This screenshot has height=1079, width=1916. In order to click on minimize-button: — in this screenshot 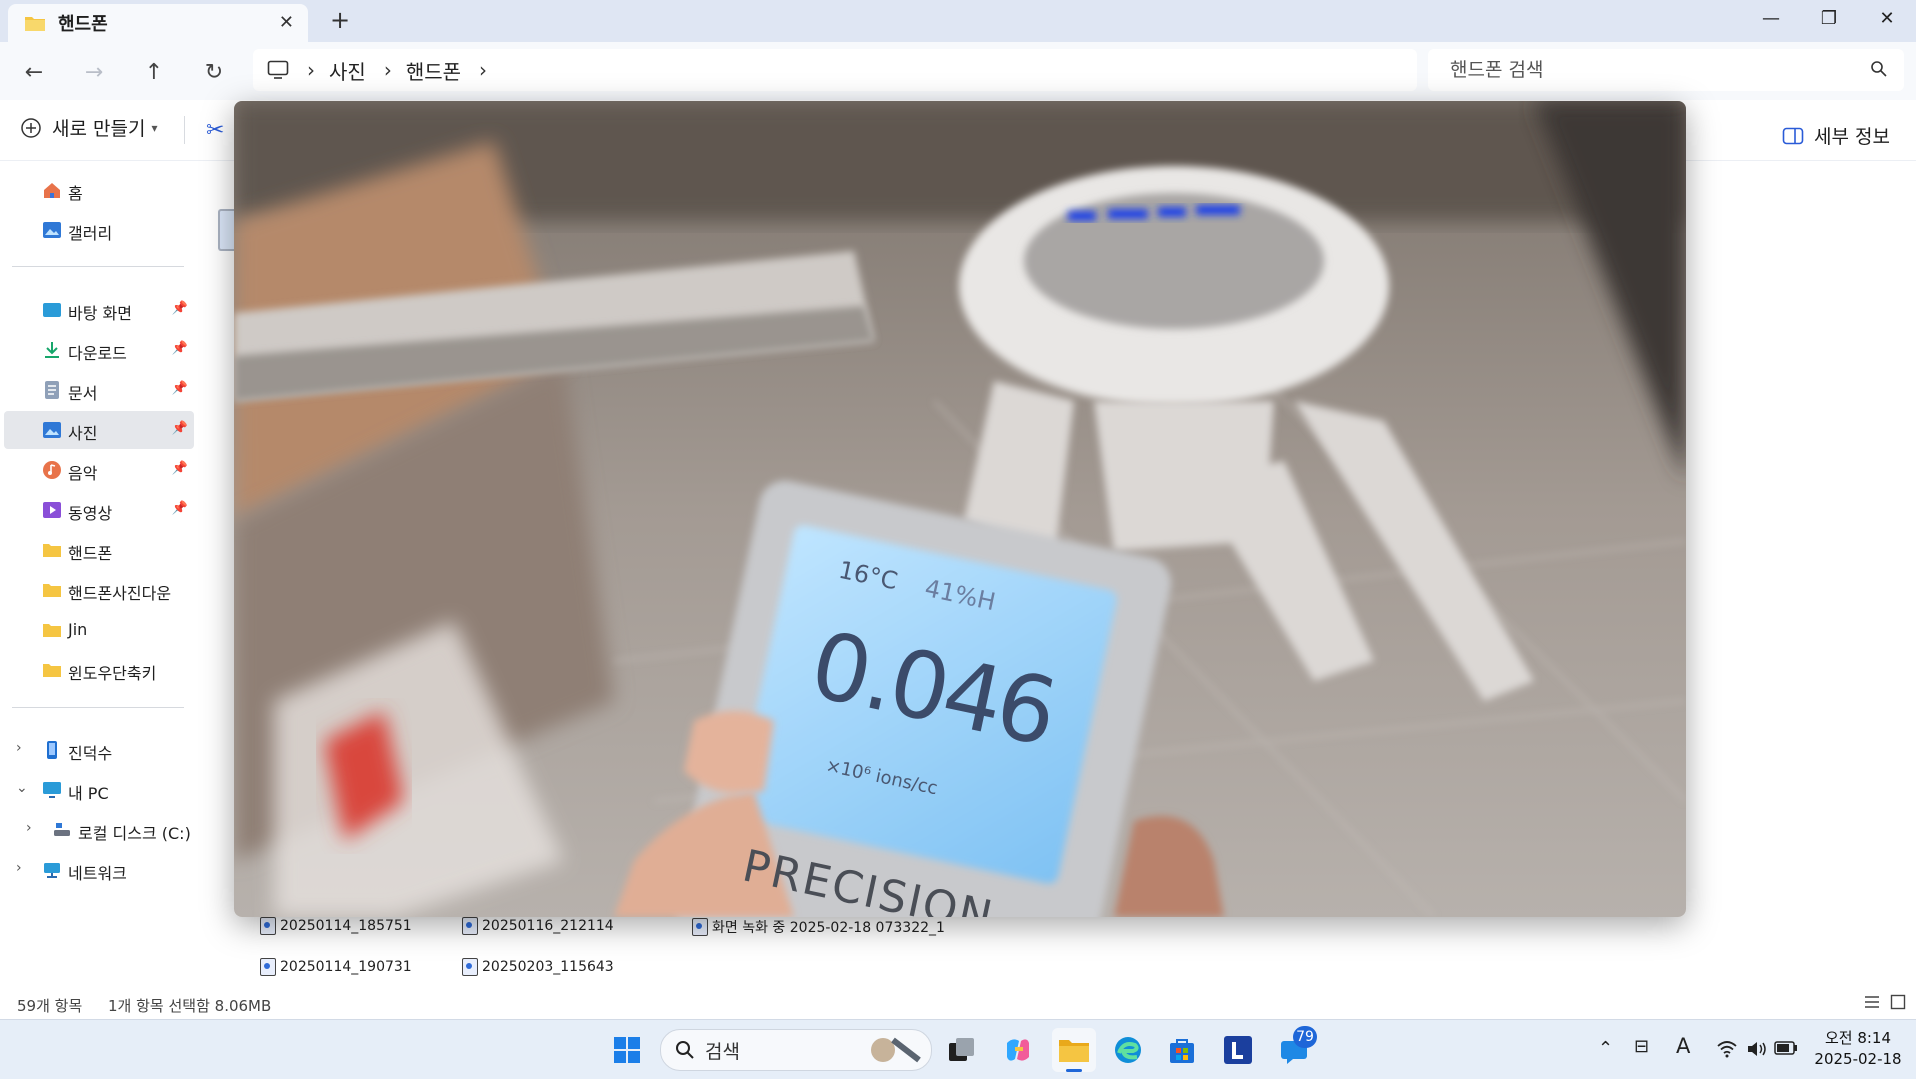, I will do `click(1771, 18)`.